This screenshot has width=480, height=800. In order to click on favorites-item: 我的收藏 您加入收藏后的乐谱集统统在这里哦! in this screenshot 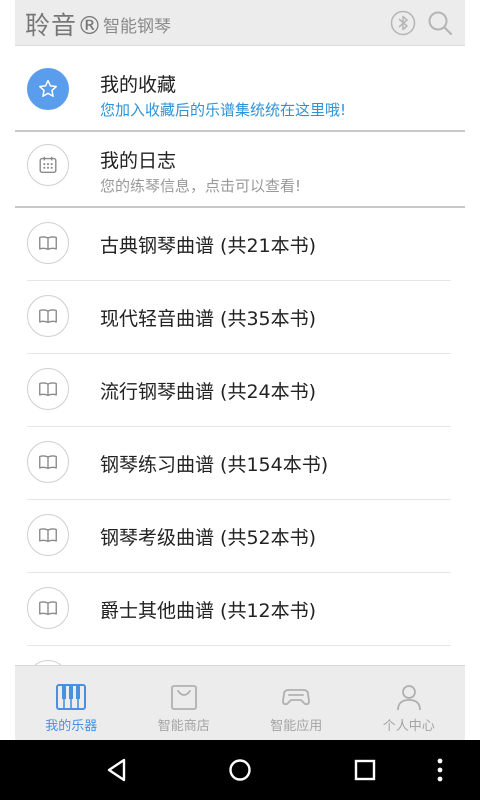, I will do `click(240, 94)`.